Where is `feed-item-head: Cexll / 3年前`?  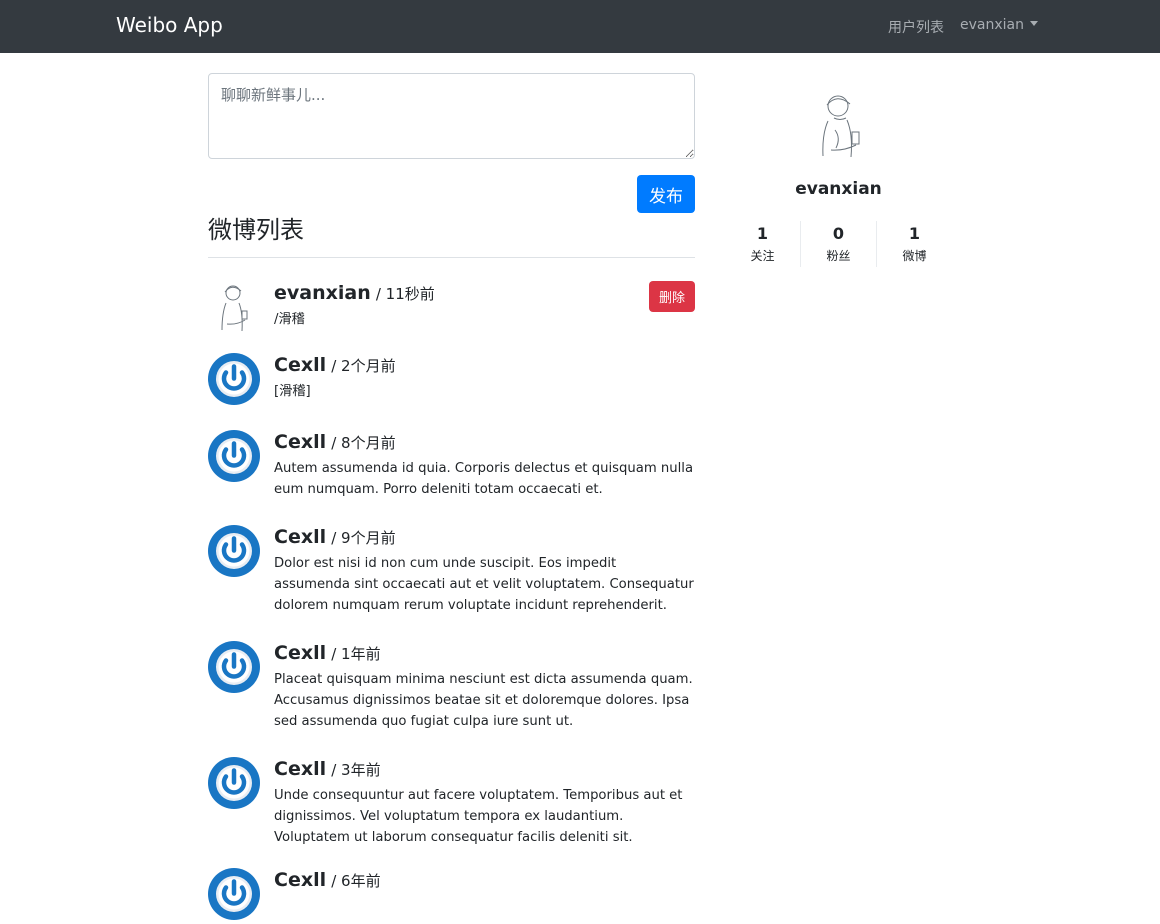
feed-item-head: Cexll / 3年前 is located at coordinates (484, 769).